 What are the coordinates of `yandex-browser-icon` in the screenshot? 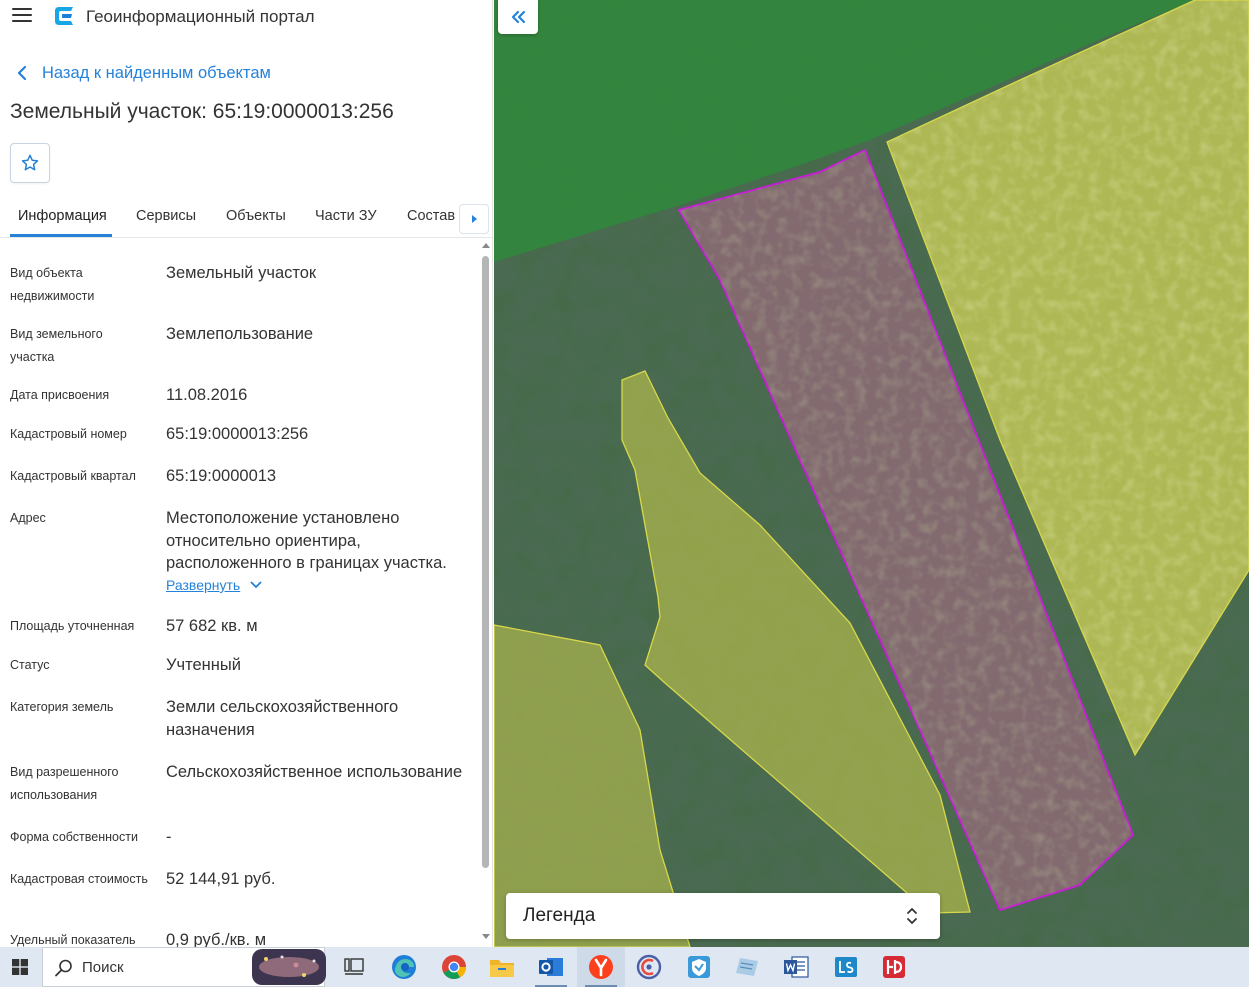 It's located at (601, 967).